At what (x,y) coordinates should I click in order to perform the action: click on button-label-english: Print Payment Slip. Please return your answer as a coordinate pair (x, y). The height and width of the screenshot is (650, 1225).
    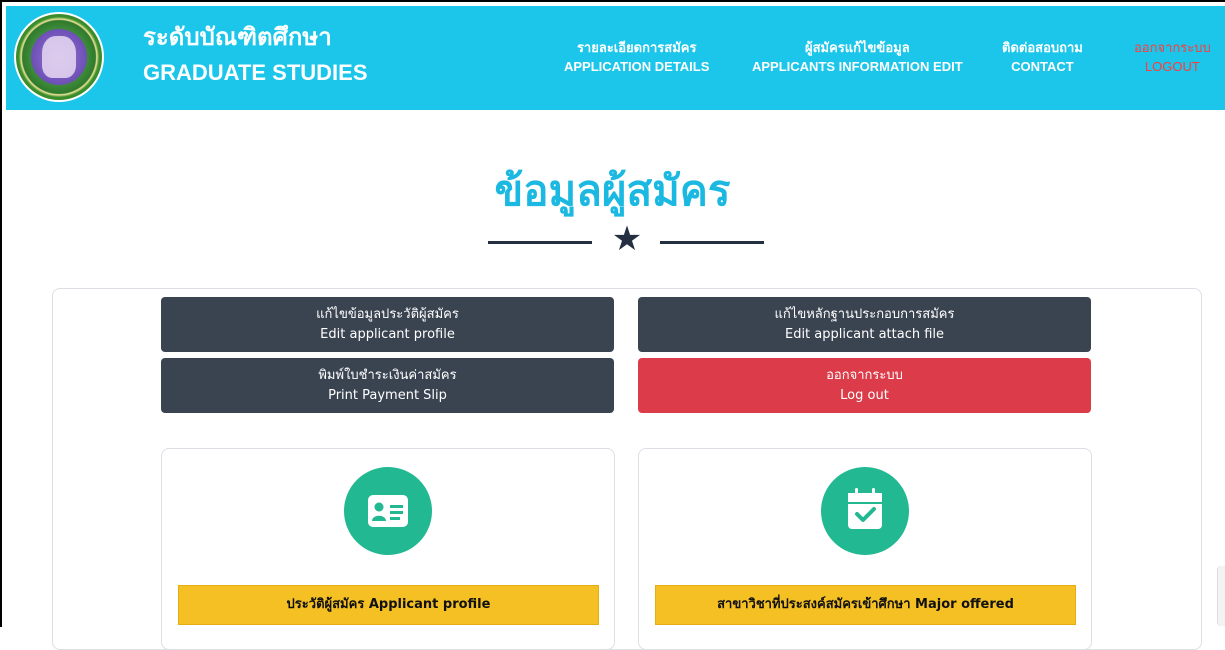
    Looking at the image, I should click on (387, 395).